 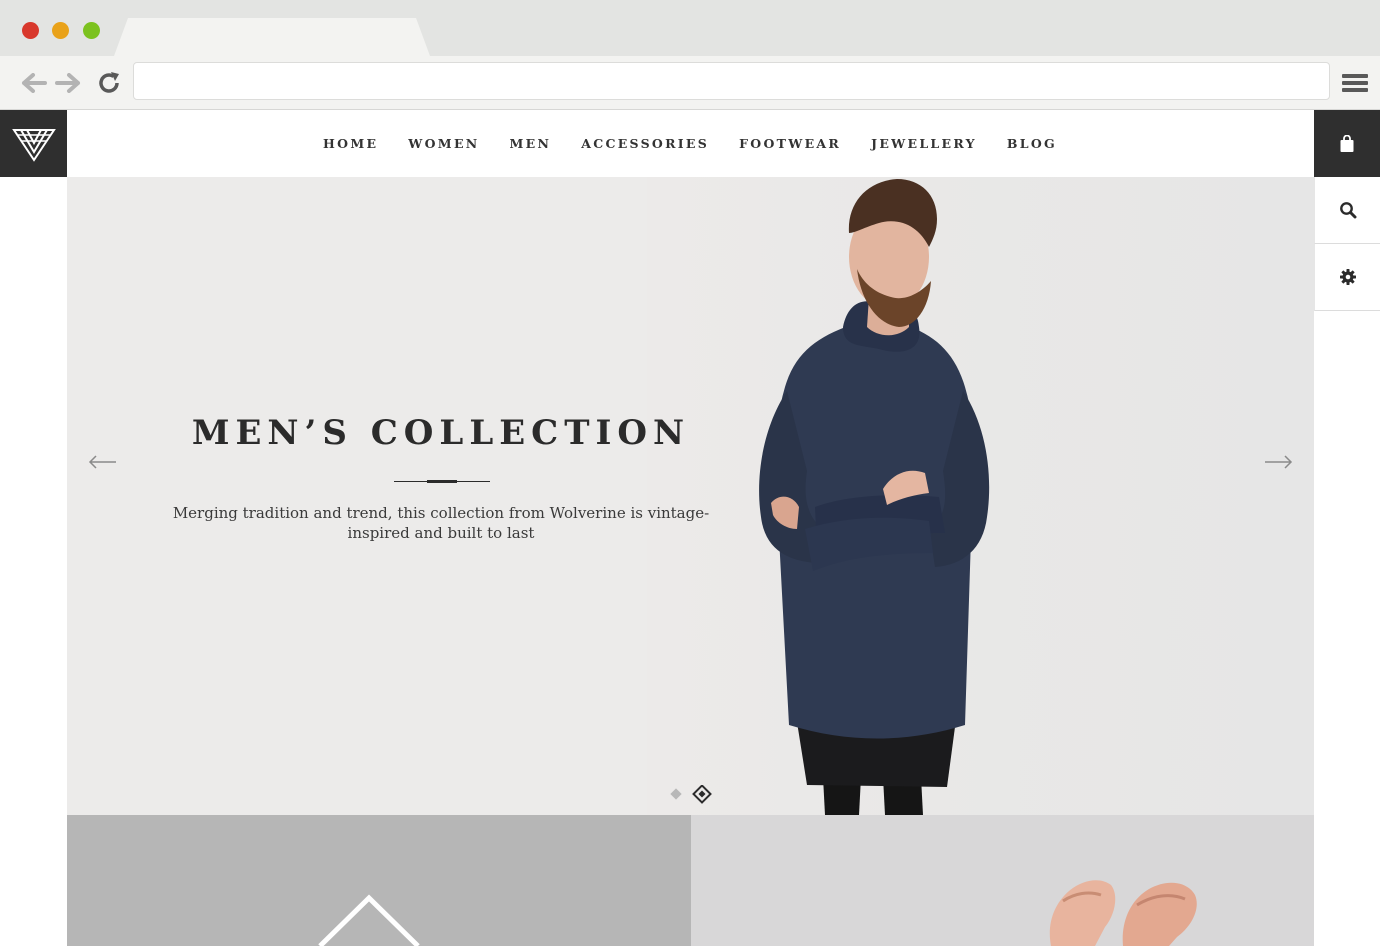 I want to click on hero-divider-accent, so click(x=442, y=481).